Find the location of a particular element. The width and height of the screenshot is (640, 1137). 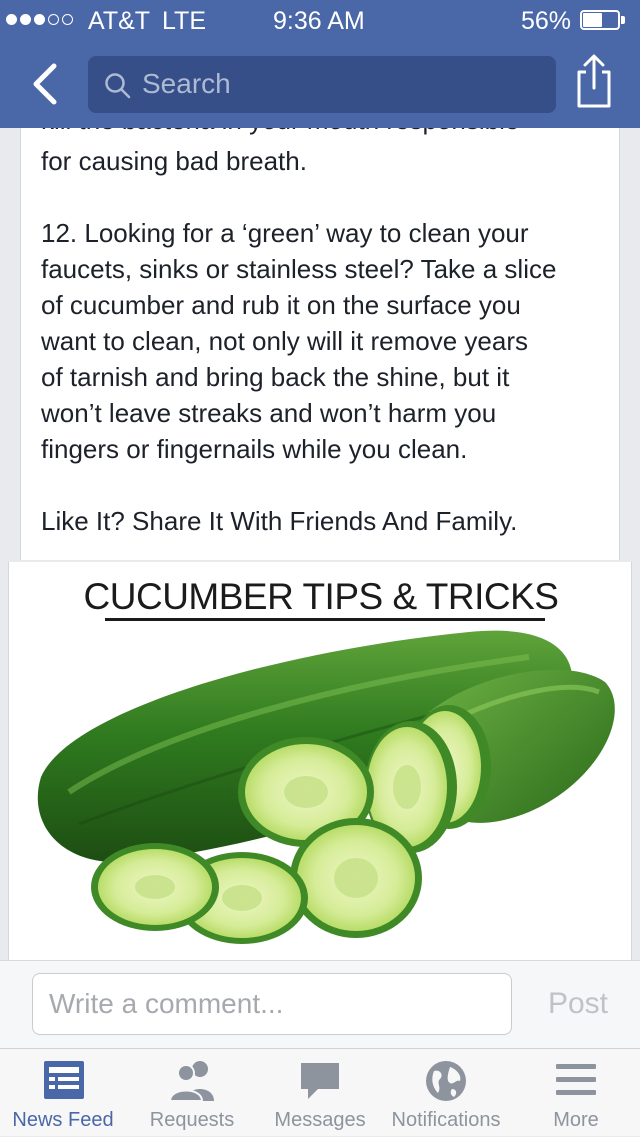

post-text-line: for causing bad breath. is located at coordinates (174, 161).